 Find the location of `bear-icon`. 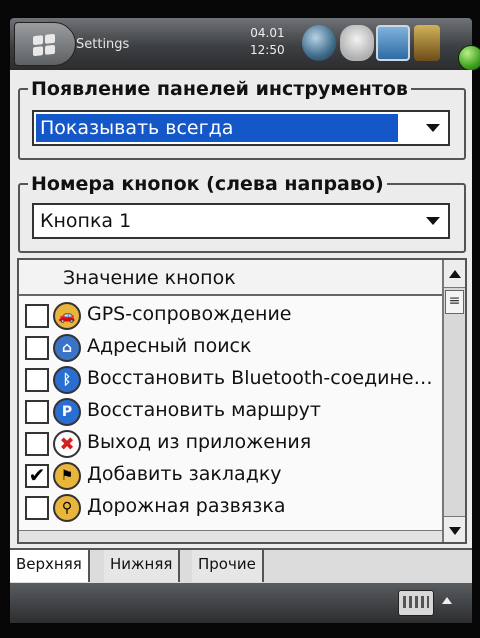

bear-icon is located at coordinates (357, 43).